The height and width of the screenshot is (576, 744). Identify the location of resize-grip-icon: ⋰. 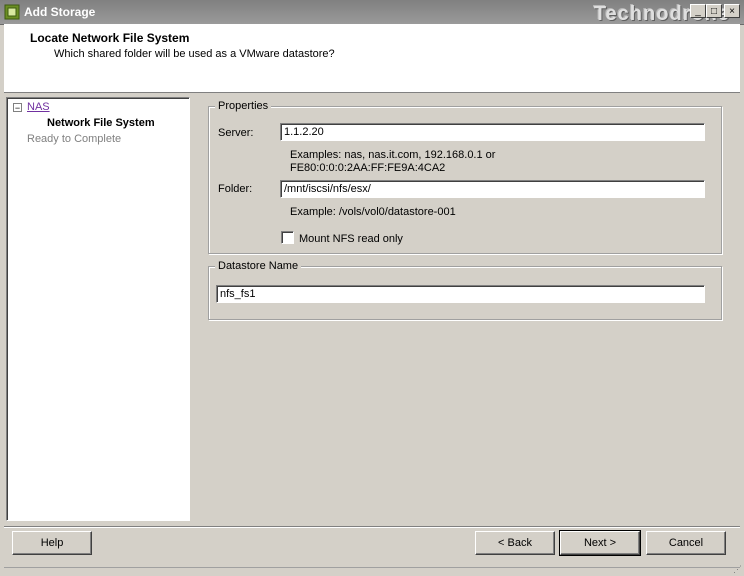
(737, 569).